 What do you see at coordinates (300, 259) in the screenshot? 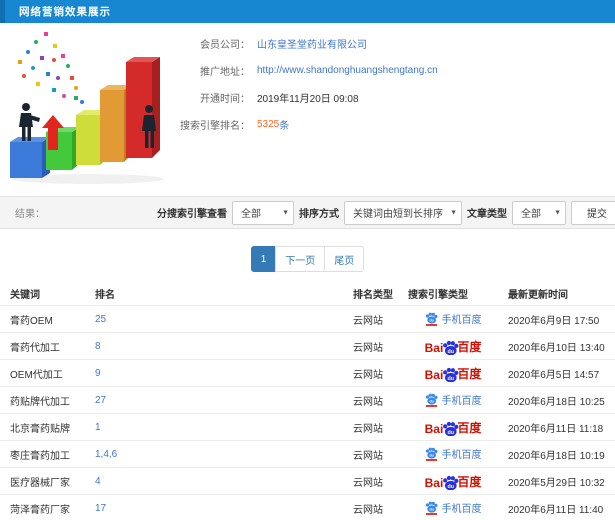
I see `next-page-button: 下一页` at bounding box center [300, 259].